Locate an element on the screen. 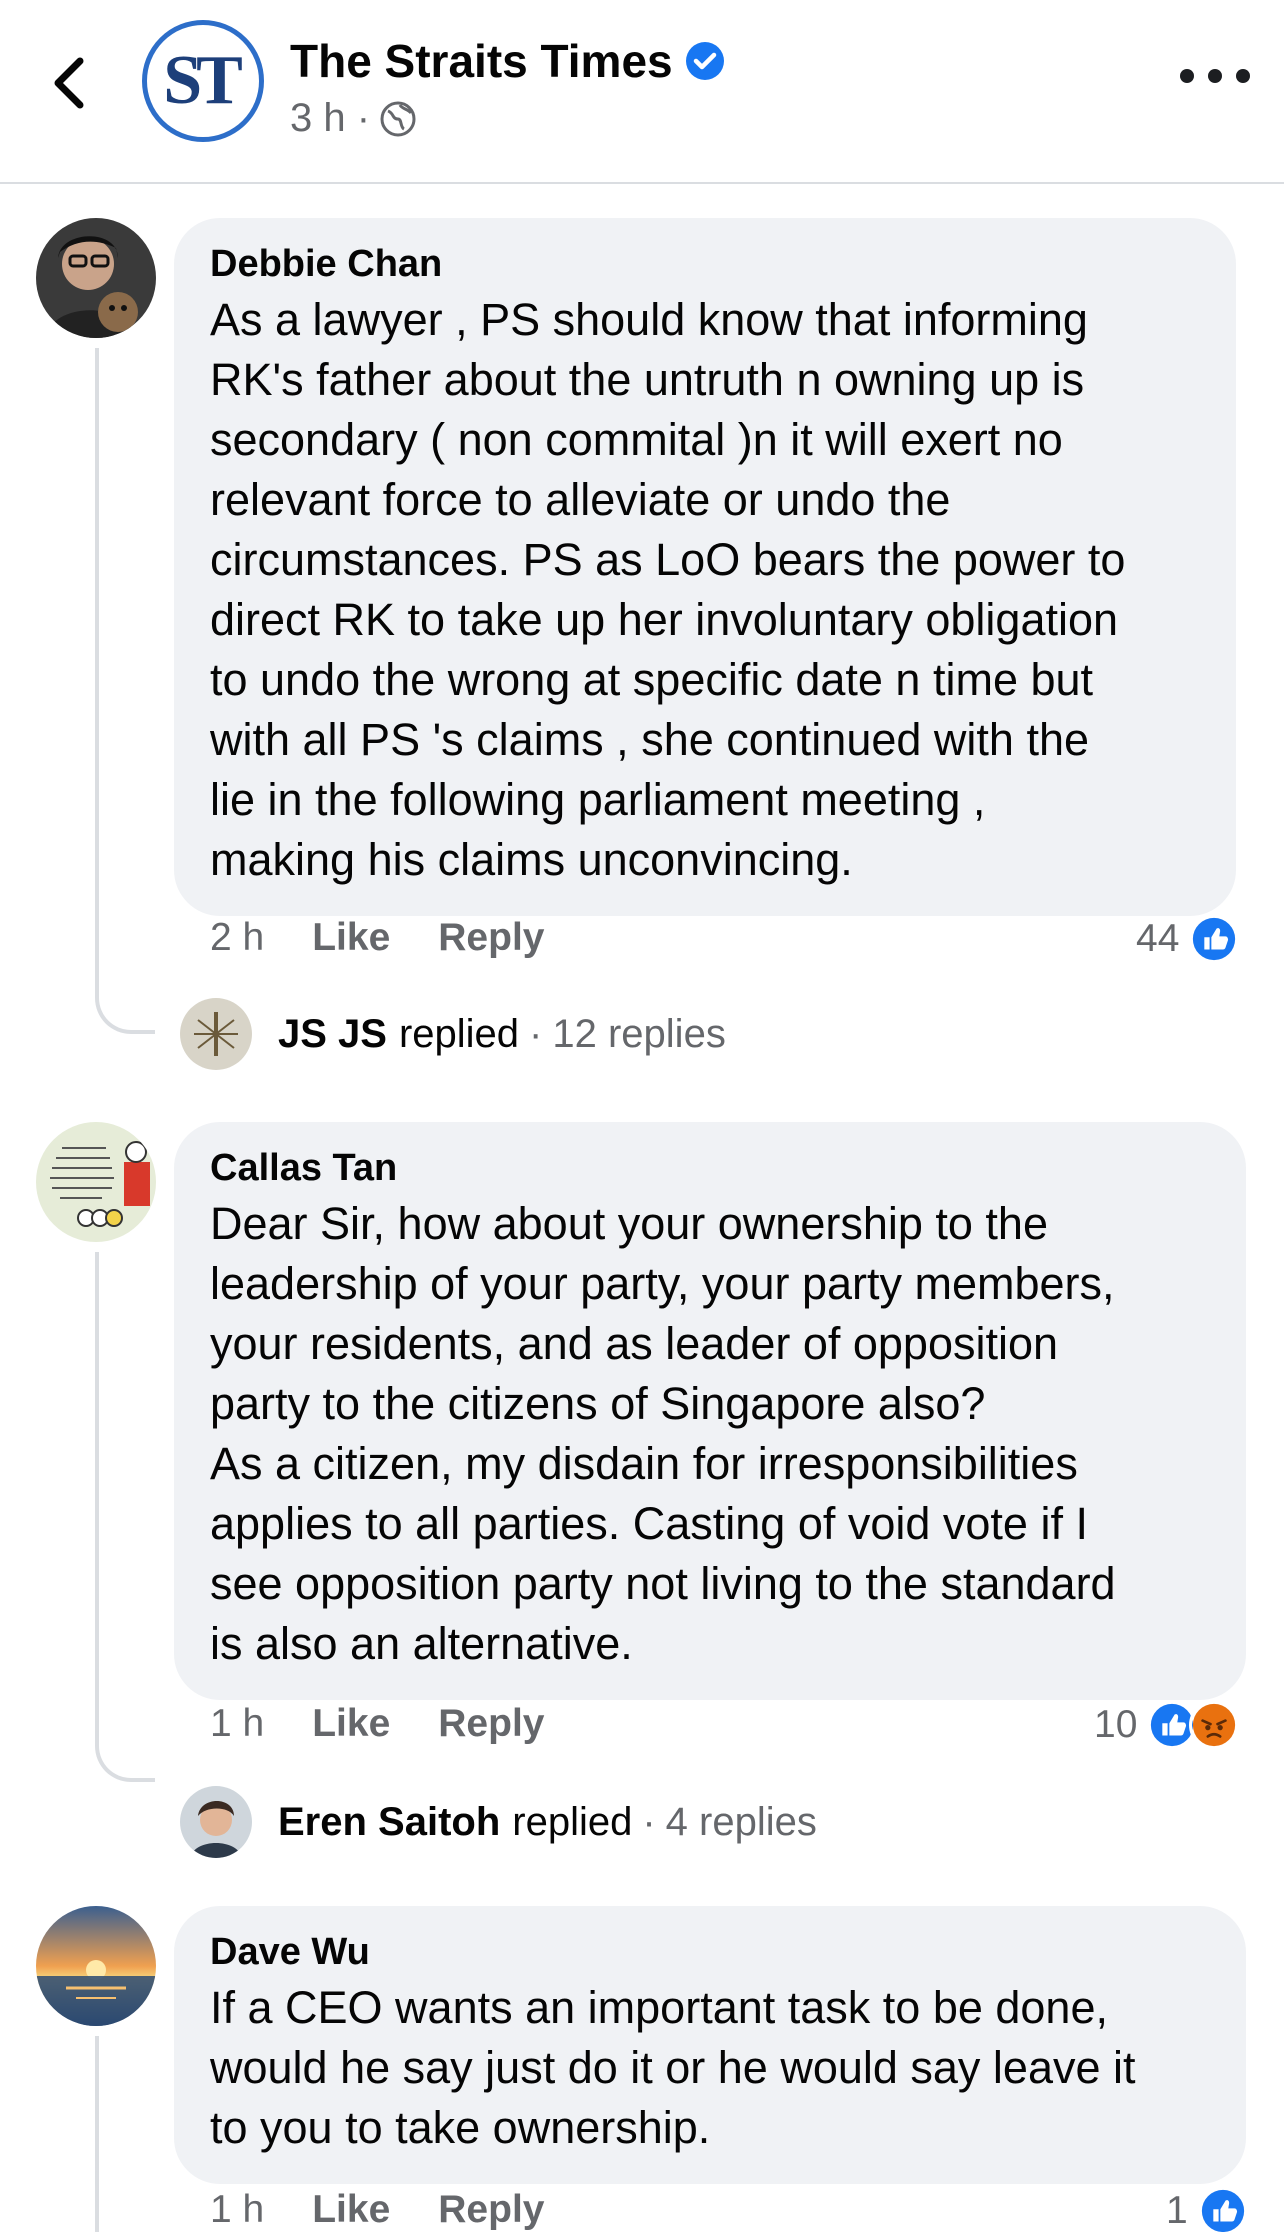 Image resolution: width=1284 pixels, height=2232 pixels. logo-text: ST is located at coordinates (203, 80).